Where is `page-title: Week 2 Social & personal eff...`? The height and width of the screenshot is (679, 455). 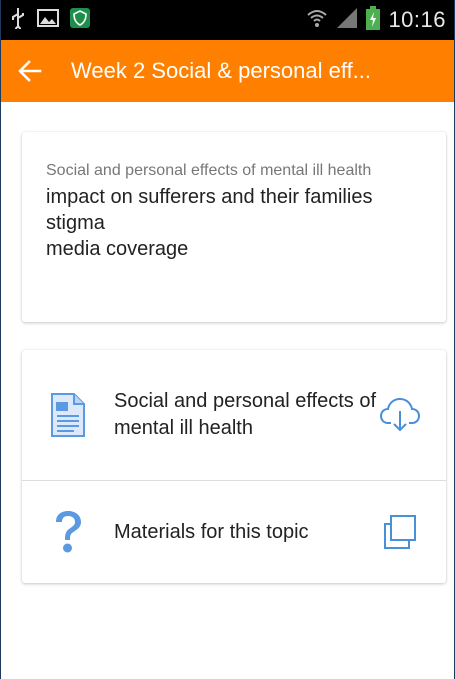
page-title: Week 2 Social & personal eff... is located at coordinates (221, 70).